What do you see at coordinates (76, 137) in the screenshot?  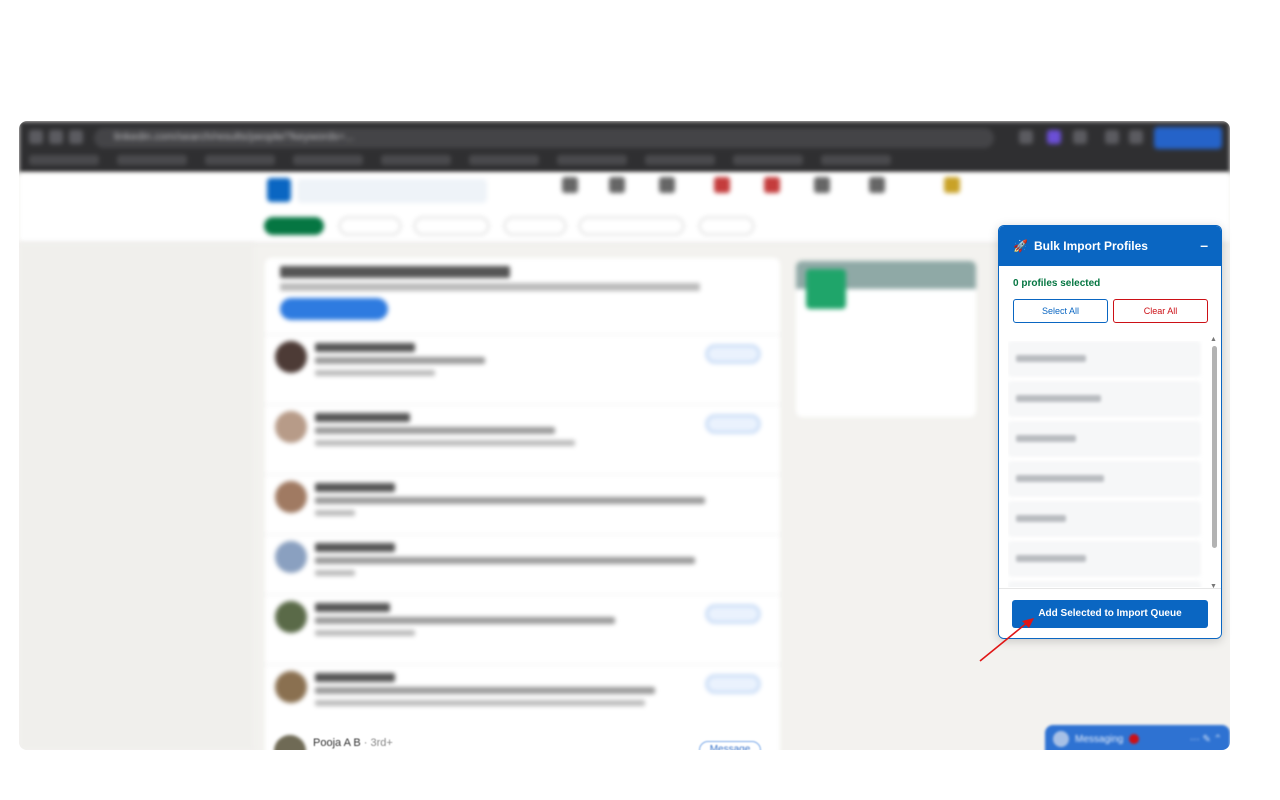 I see `reload-icon` at bounding box center [76, 137].